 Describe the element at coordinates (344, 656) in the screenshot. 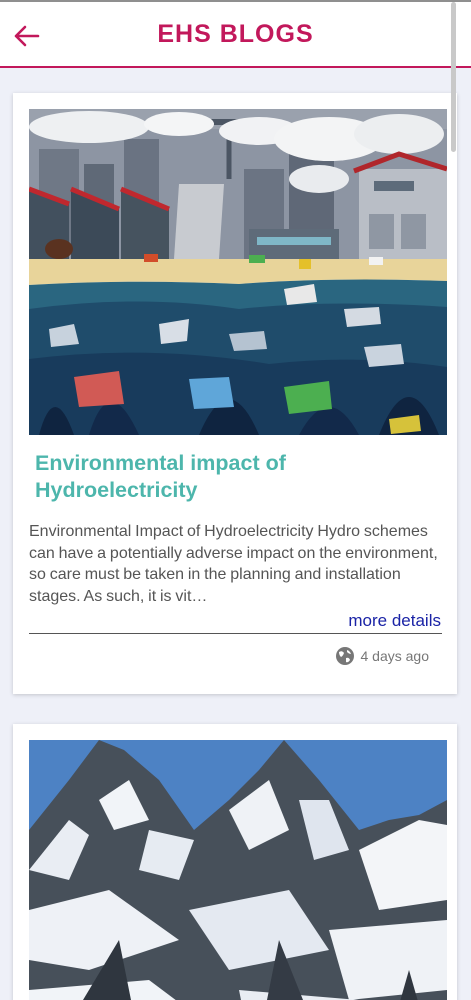

I see `globe-icon` at that location.